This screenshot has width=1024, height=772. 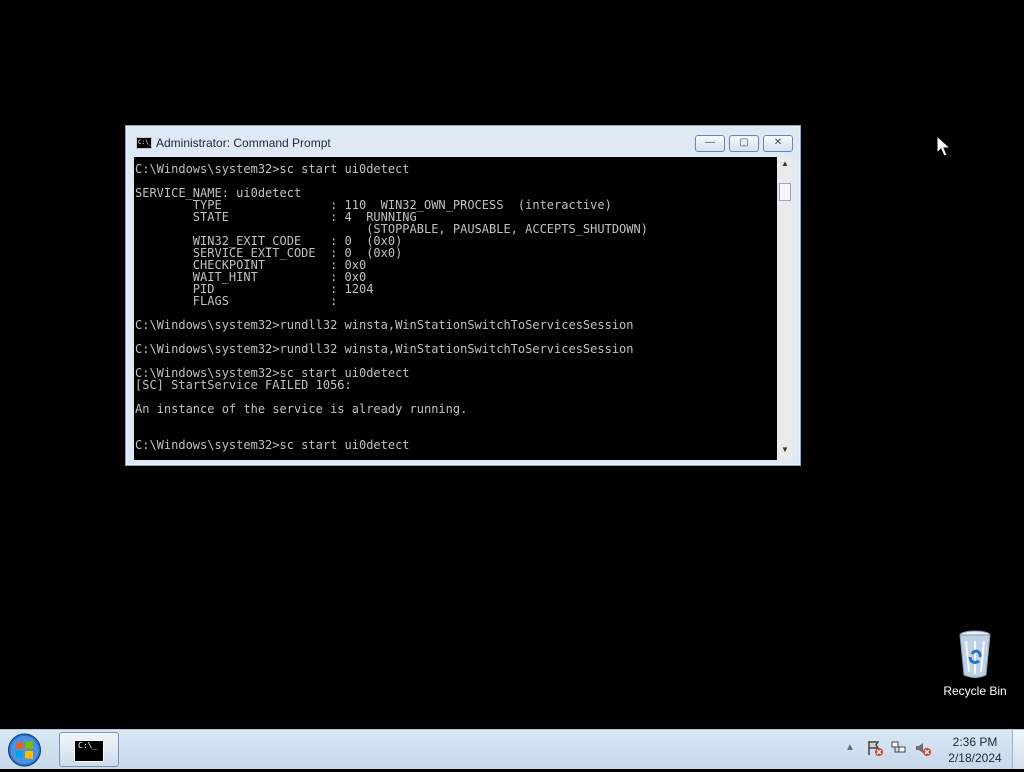 I want to click on window-titlebar: C:\_ Administrator: Command Prompt — ▢ ✕, so click(x=463, y=141).